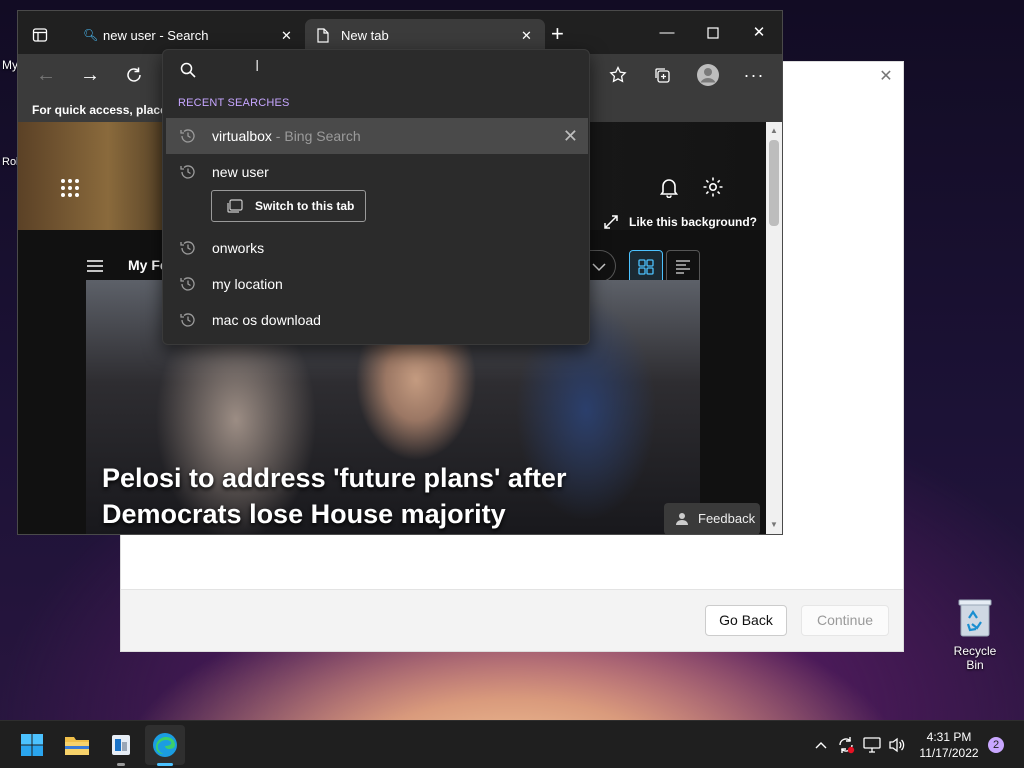  I want to click on like-background-link: Like this background?, so click(693, 222).